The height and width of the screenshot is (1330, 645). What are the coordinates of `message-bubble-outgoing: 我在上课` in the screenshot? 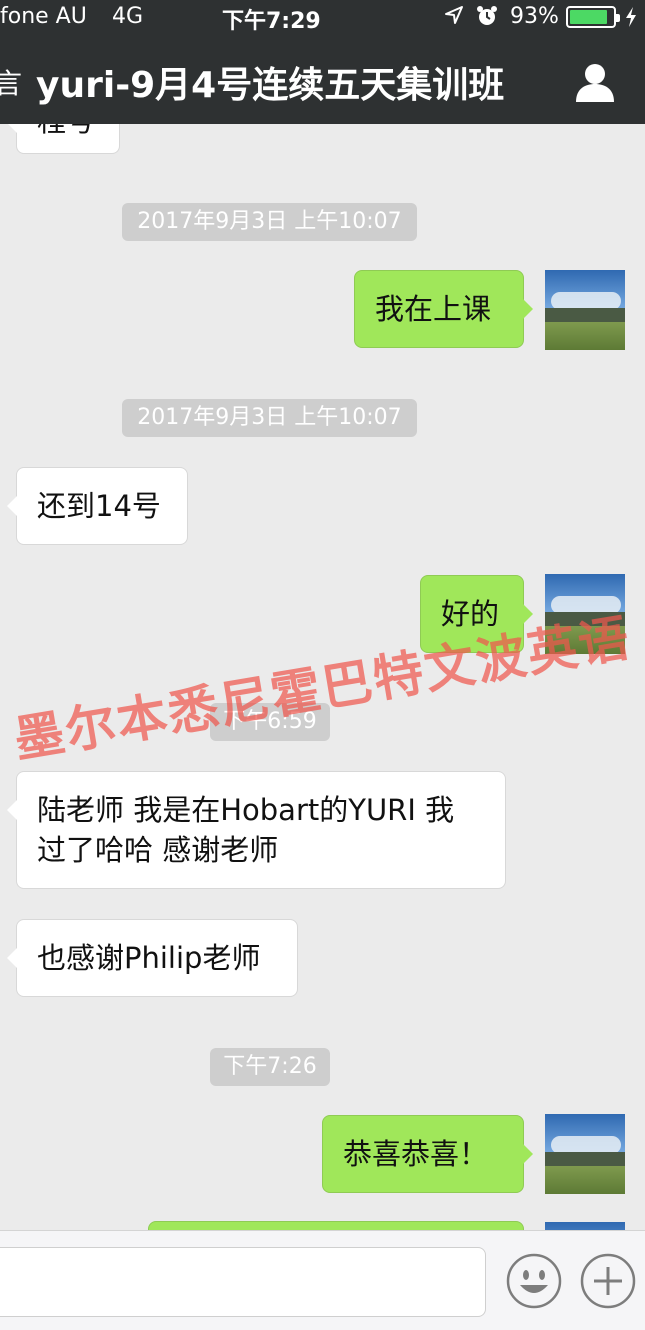 It's located at (443, 309).